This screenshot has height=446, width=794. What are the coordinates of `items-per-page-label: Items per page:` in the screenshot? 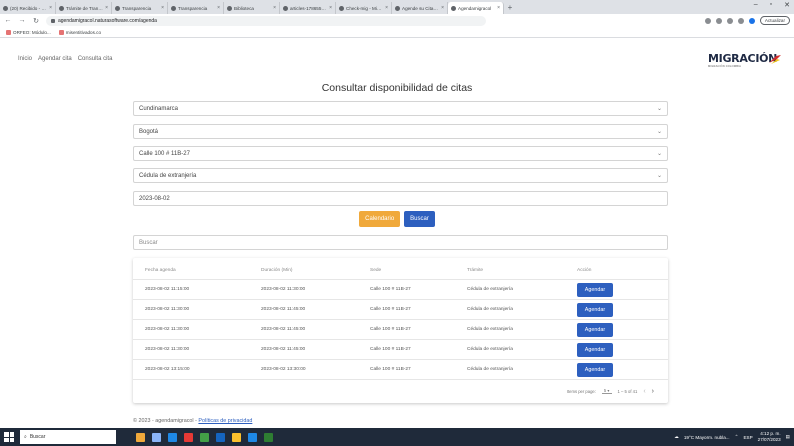 It's located at (581, 391).